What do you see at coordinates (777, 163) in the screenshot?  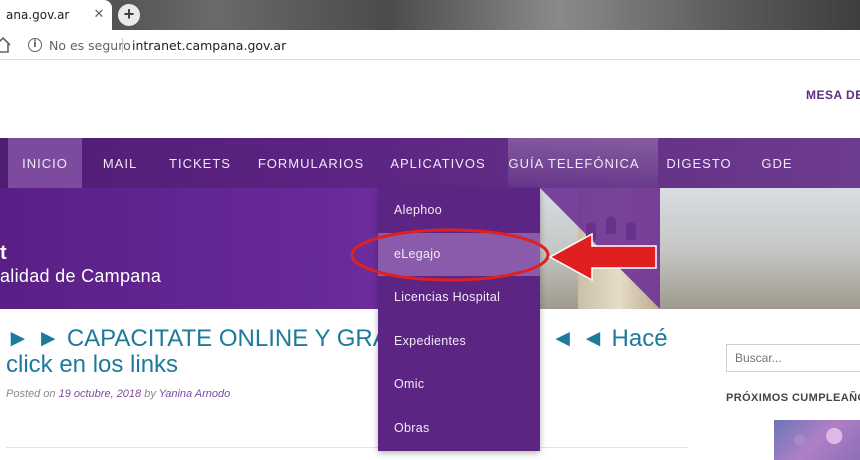 I see `nav-item-gde: GDE` at bounding box center [777, 163].